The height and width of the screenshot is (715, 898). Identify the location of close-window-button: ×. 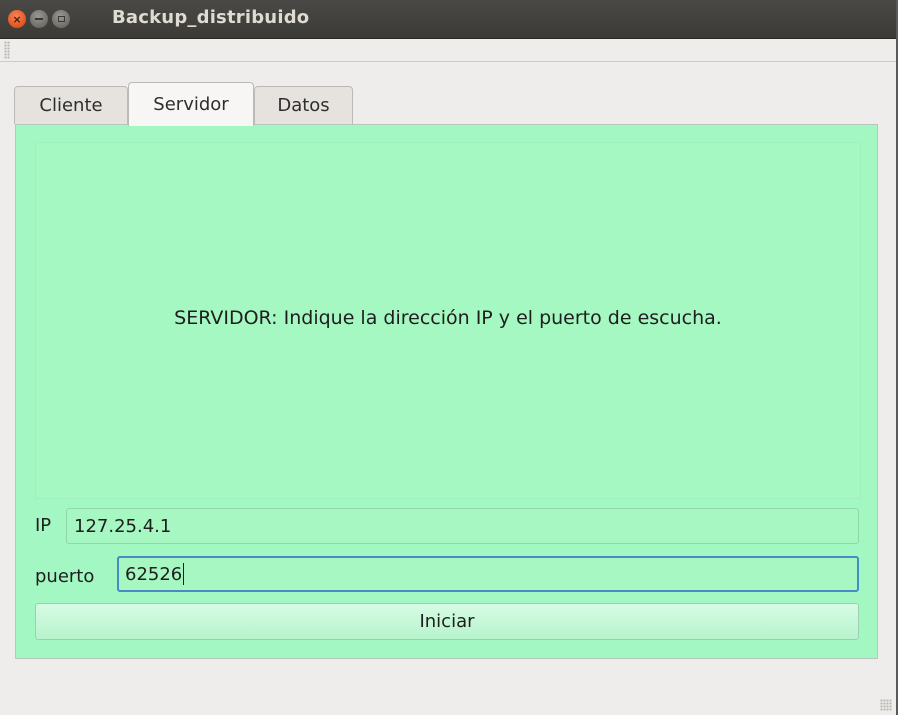
(17, 19).